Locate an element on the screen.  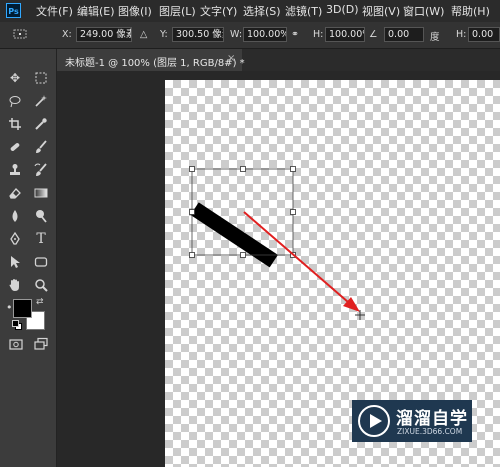
marquee-tool-icon is located at coordinates (41, 78).